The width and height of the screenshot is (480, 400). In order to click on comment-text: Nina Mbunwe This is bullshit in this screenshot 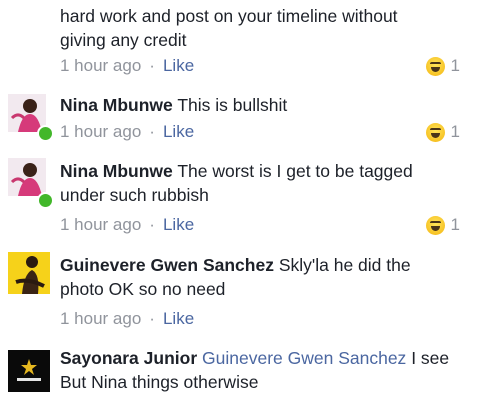, I will do `click(260, 105)`.